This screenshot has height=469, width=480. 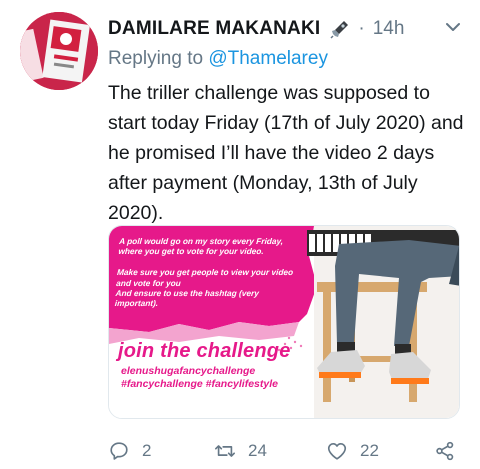 I want to click on reply-button: 2, so click(x=129, y=451).